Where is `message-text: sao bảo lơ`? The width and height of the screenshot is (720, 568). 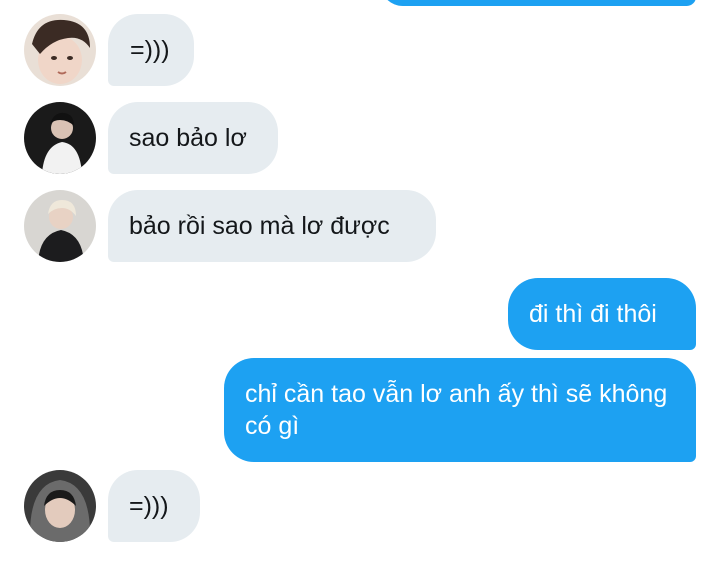 message-text: sao bảo lơ is located at coordinates (188, 138).